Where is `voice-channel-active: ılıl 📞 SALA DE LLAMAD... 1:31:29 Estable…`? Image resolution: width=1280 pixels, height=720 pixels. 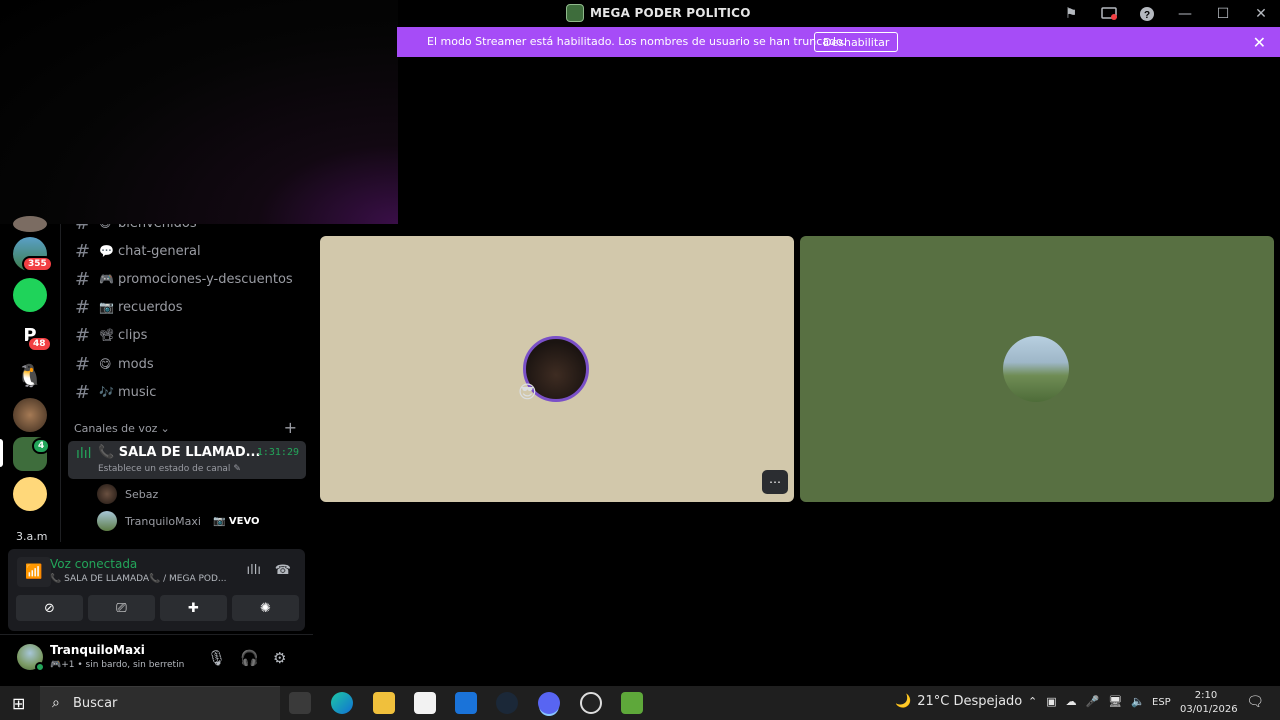 voice-channel-active: ılıl 📞 SALA DE LLAMAD... 1:31:29 Estable… is located at coordinates (187, 460).